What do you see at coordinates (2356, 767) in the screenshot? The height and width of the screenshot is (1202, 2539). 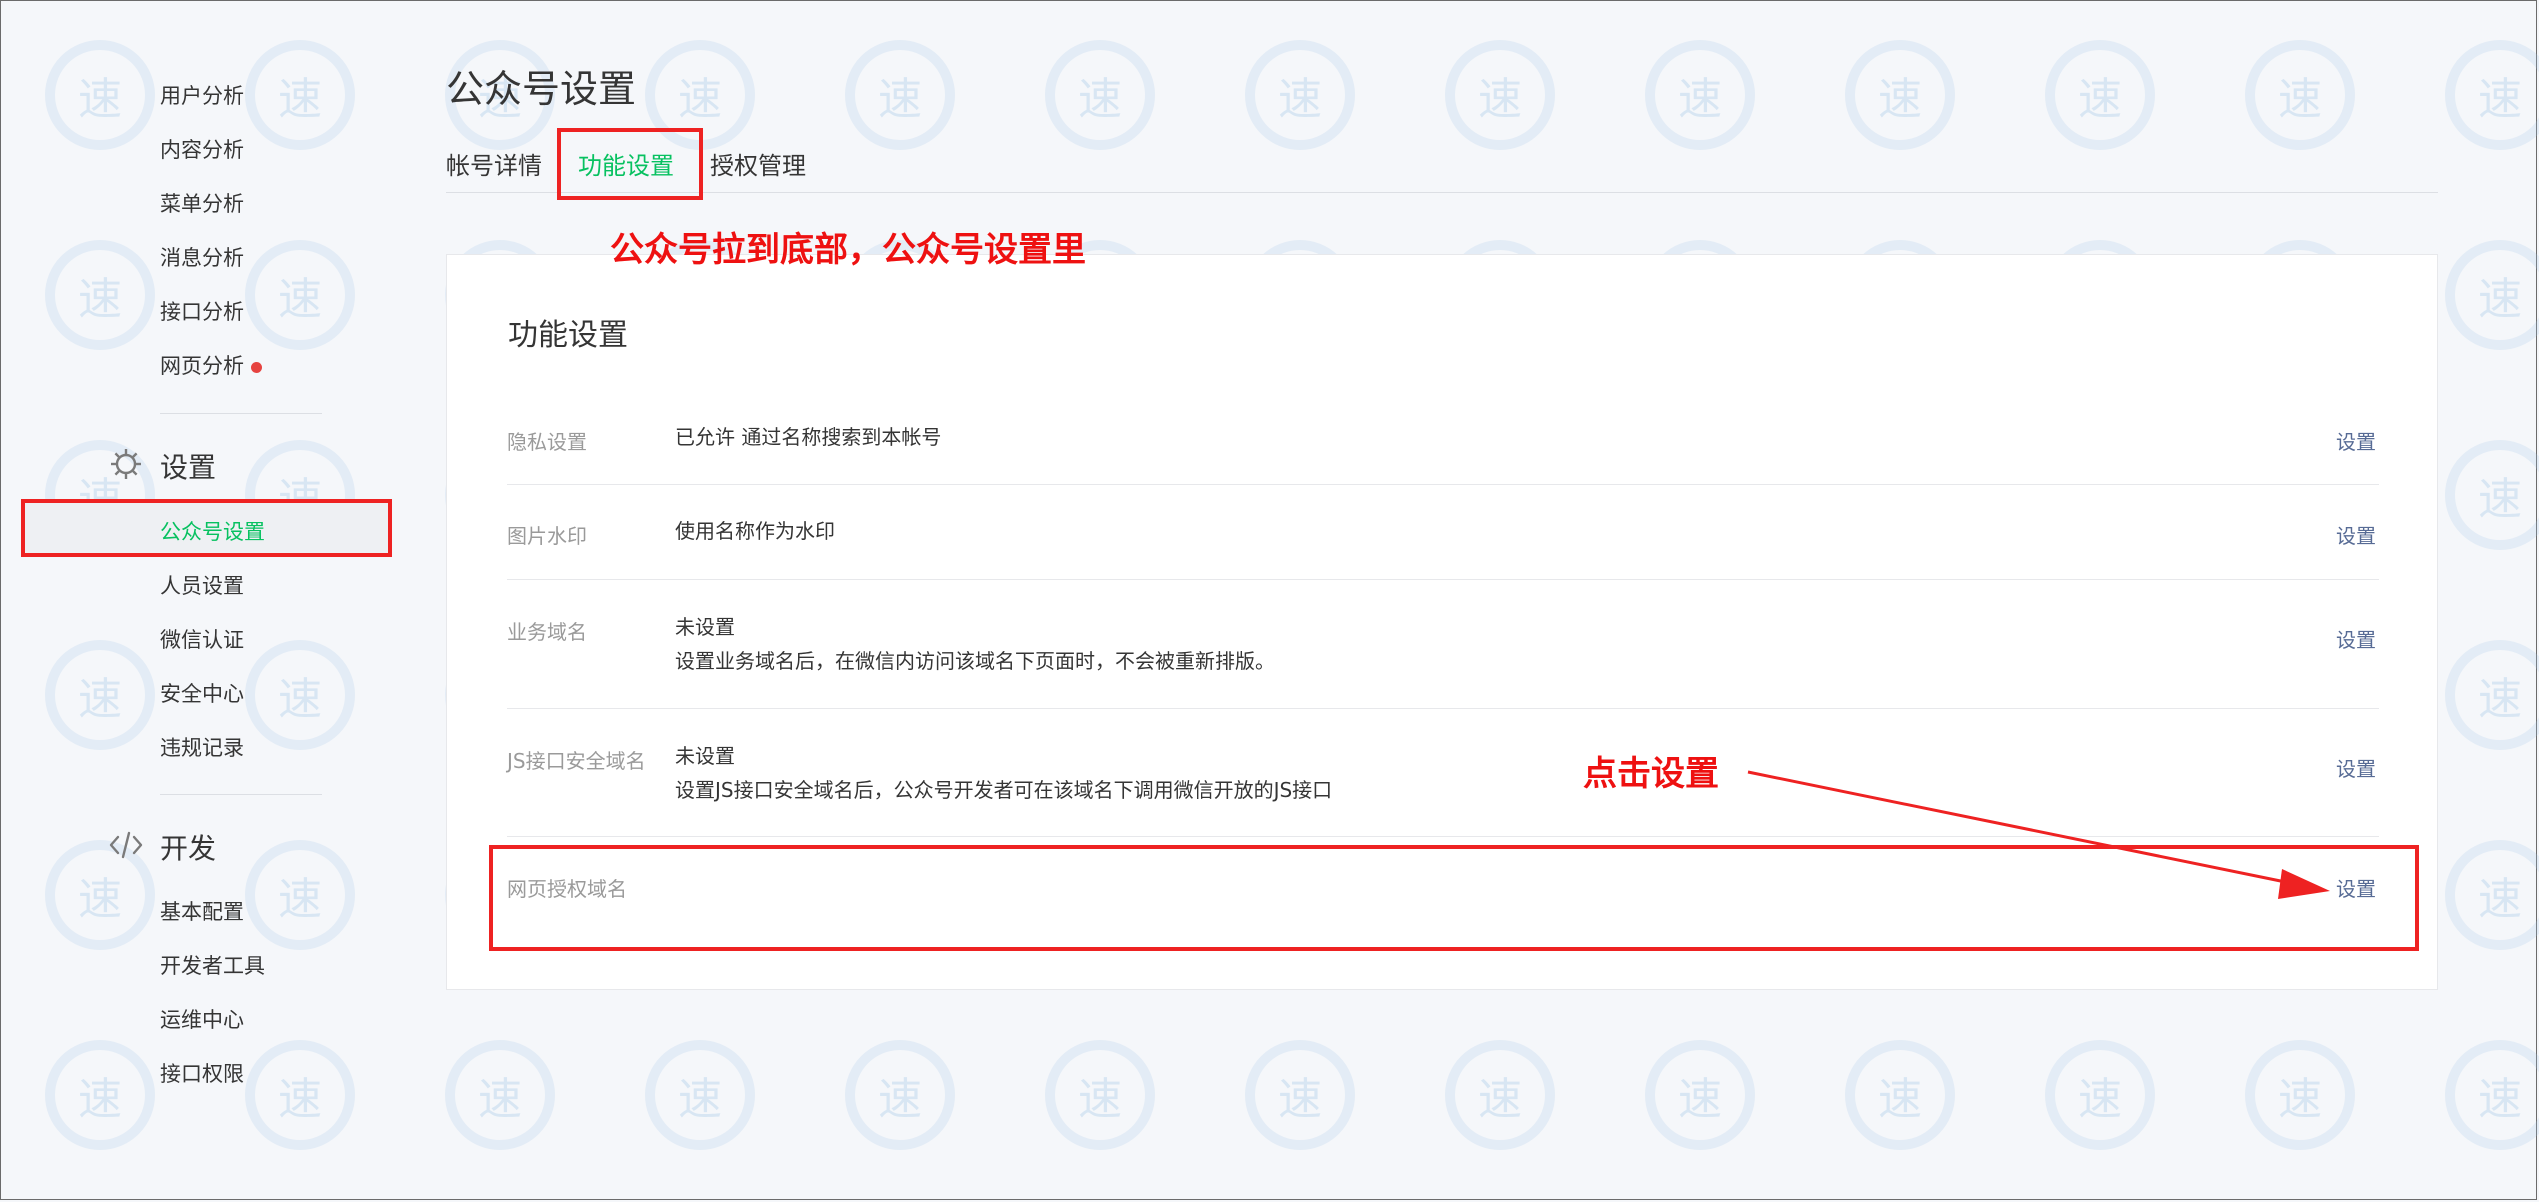 I see `js-domain-settings-button: 设置` at bounding box center [2356, 767].